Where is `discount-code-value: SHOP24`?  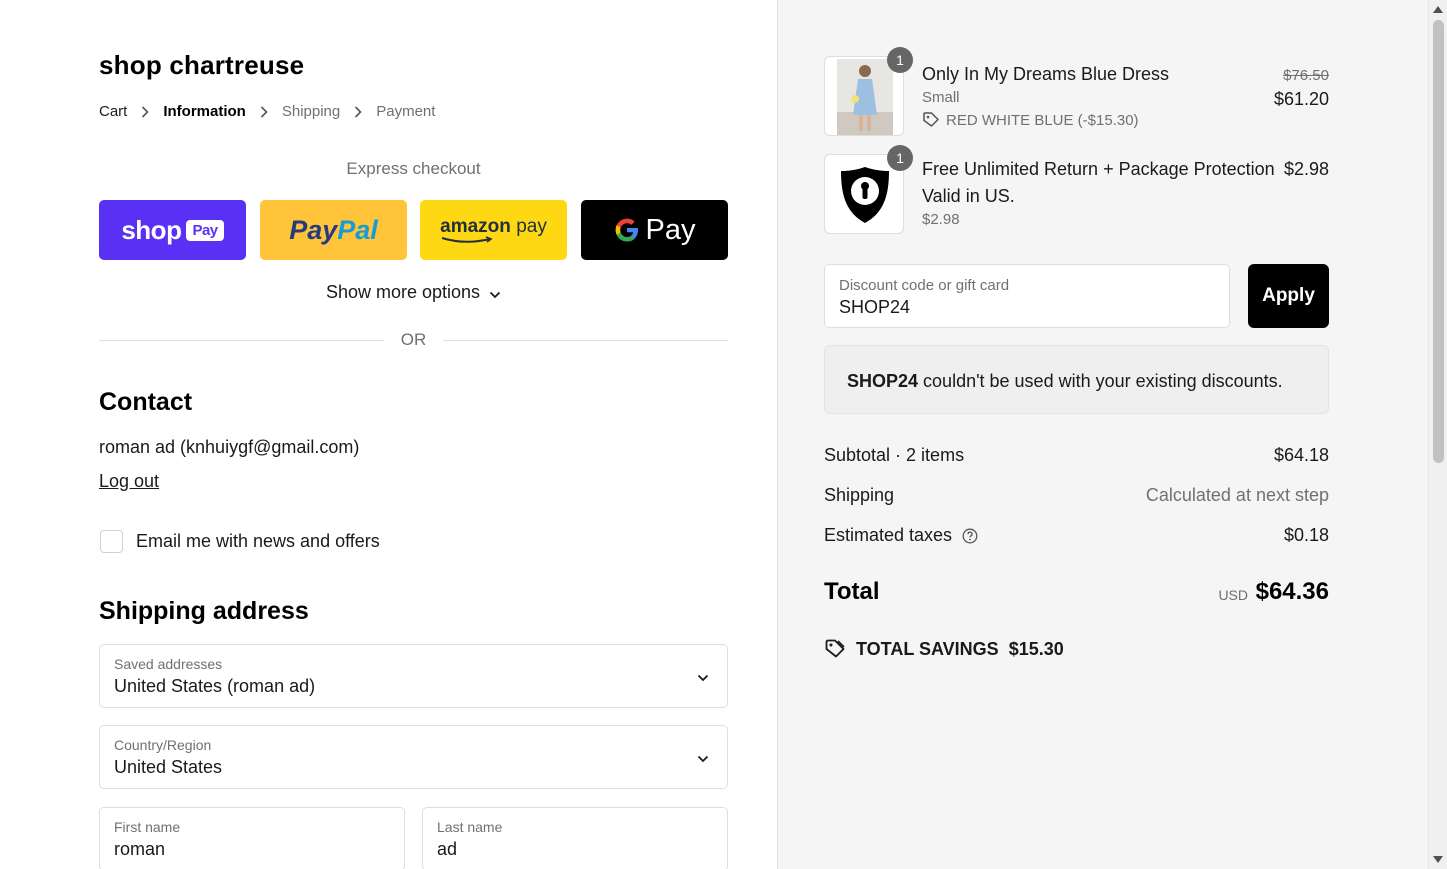 discount-code-value: SHOP24 is located at coordinates (874, 307).